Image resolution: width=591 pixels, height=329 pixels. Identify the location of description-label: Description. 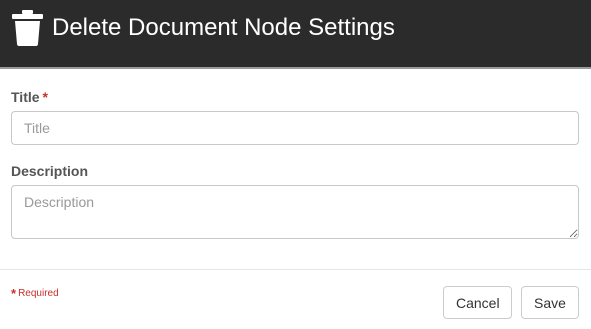
(50, 171).